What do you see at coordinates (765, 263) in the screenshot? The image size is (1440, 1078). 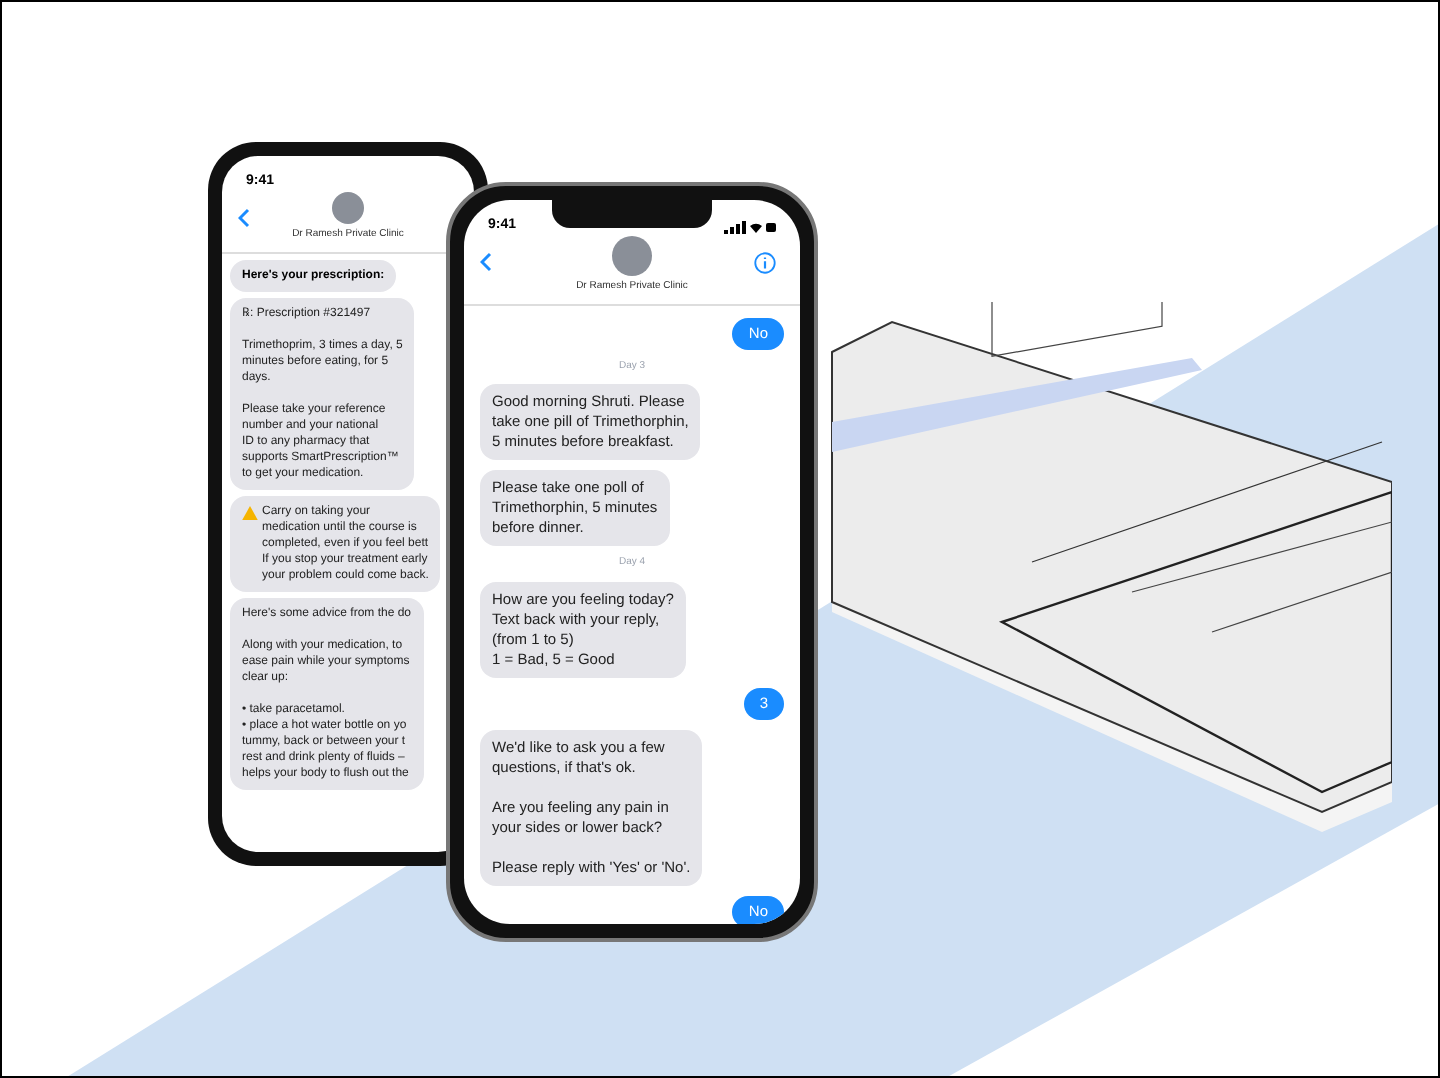 I see `info-icon` at bounding box center [765, 263].